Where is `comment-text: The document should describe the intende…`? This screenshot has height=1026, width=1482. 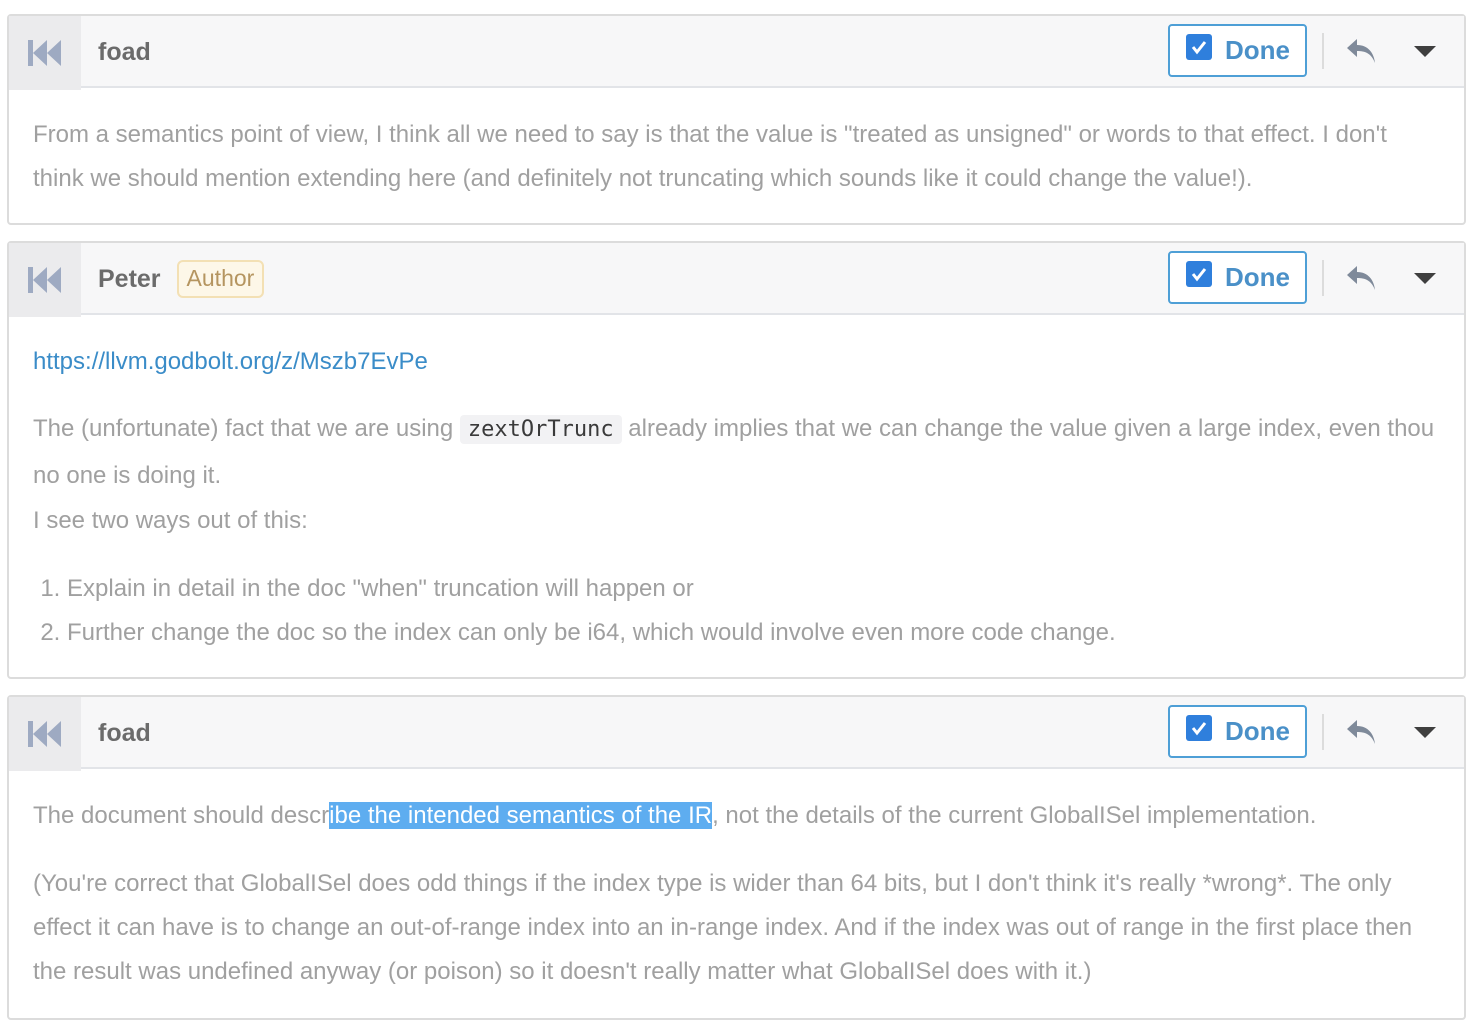 comment-text: The document should describe the intende… is located at coordinates (738, 816).